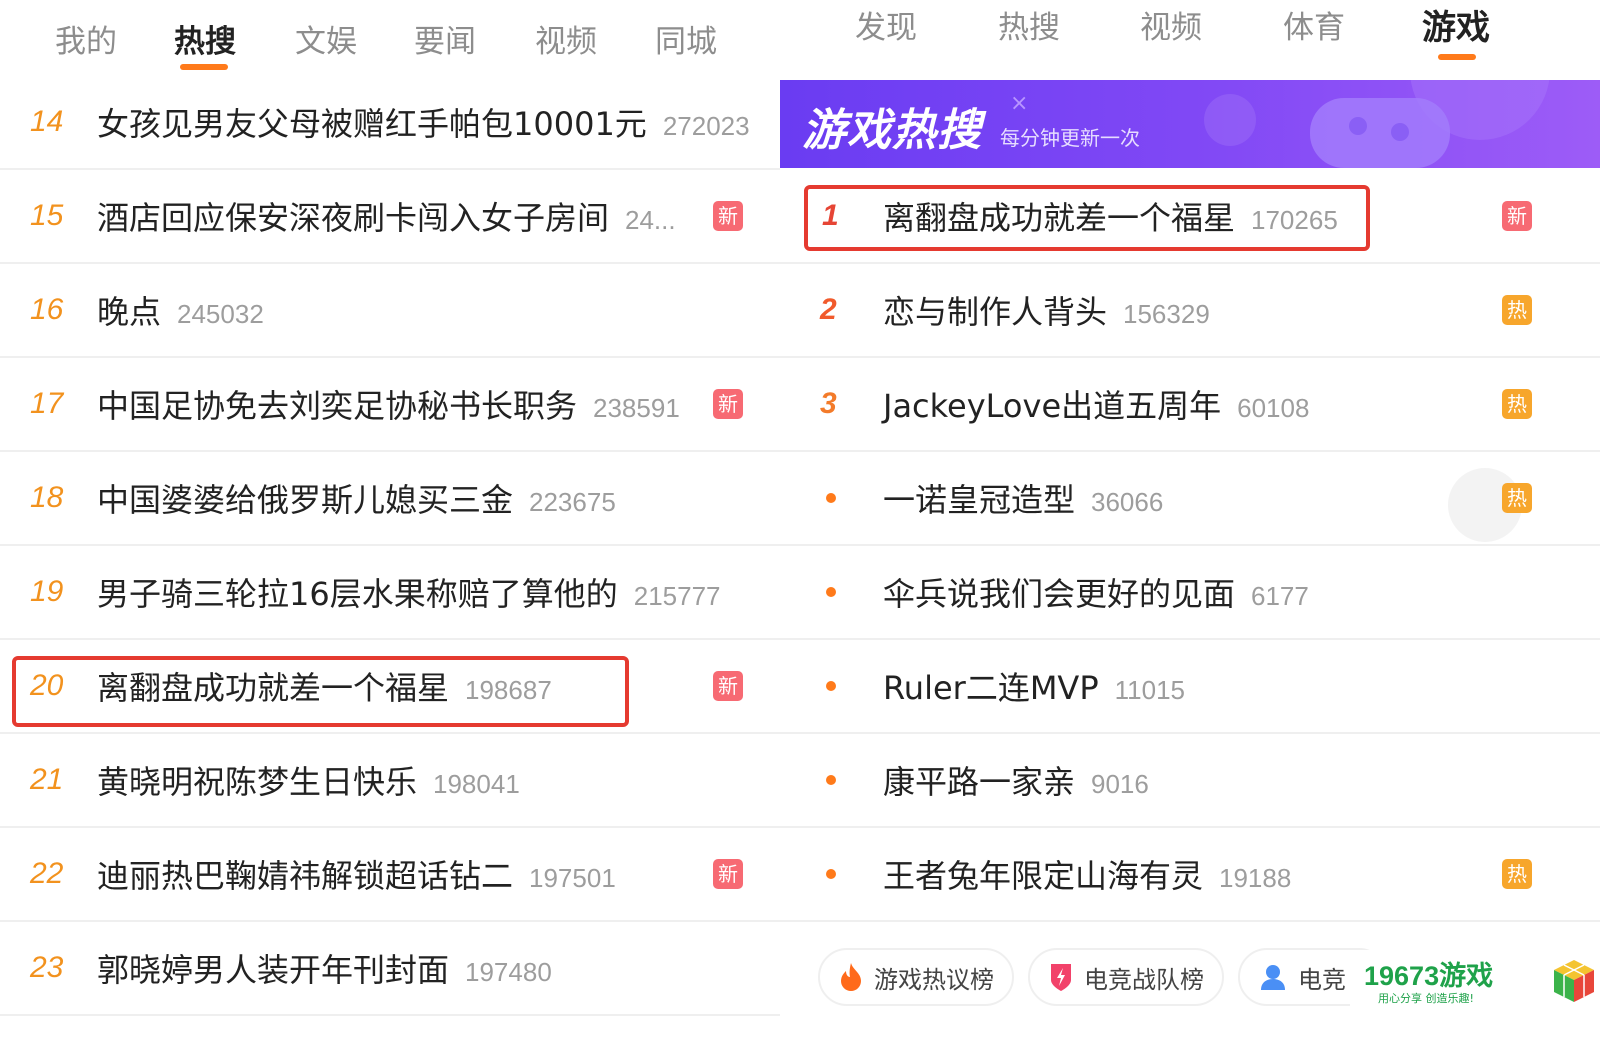  What do you see at coordinates (86, 38) in the screenshot?
I see `tab-mine: 我的` at bounding box center [86, 38].